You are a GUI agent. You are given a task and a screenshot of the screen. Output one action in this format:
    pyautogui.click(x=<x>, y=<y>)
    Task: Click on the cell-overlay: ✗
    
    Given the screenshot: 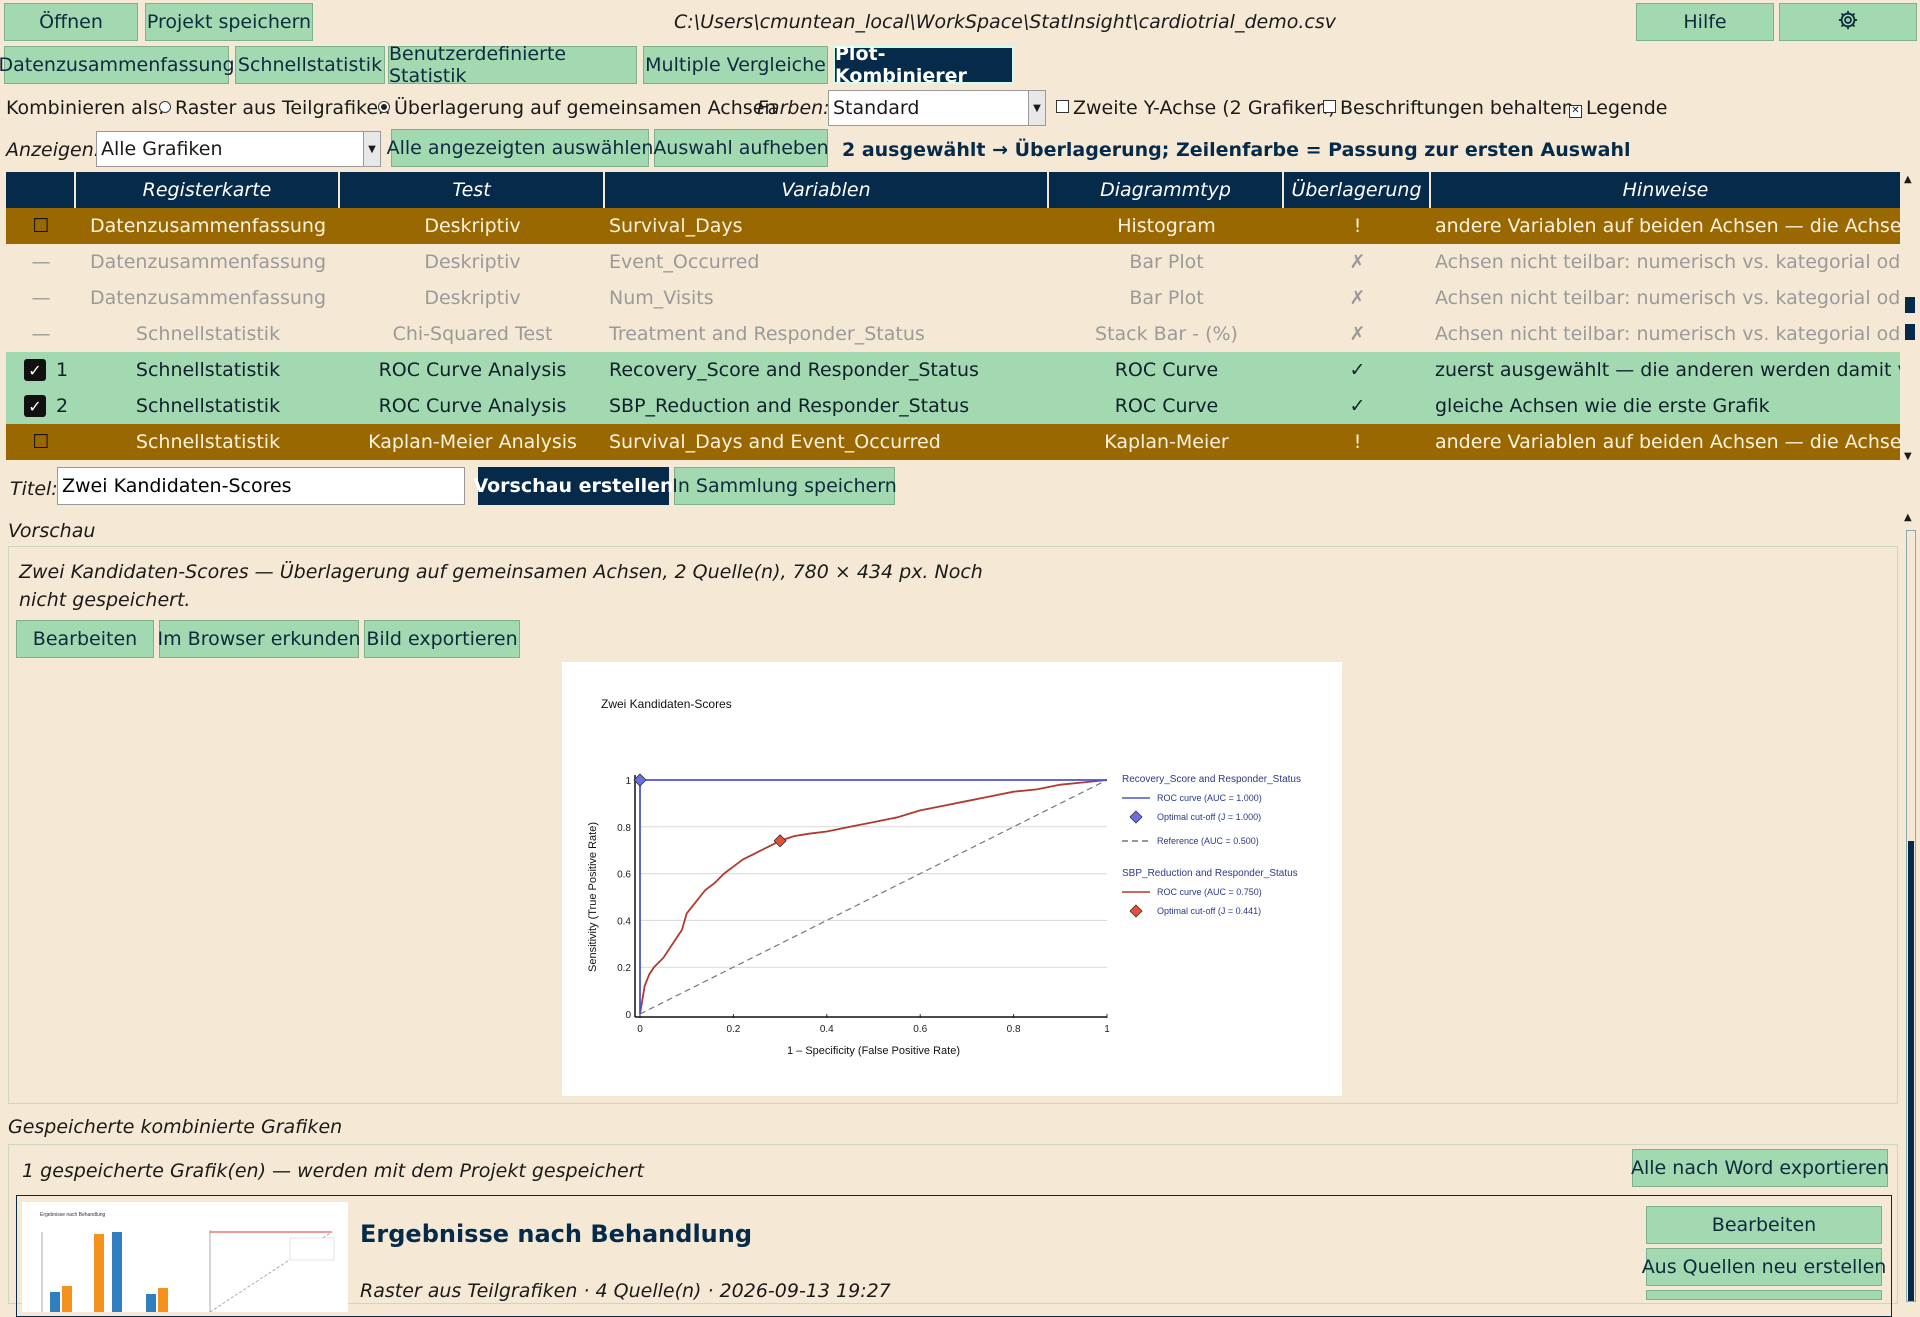 What is the action you would take?
    pyautogui.click(x=1357, y=262)
    